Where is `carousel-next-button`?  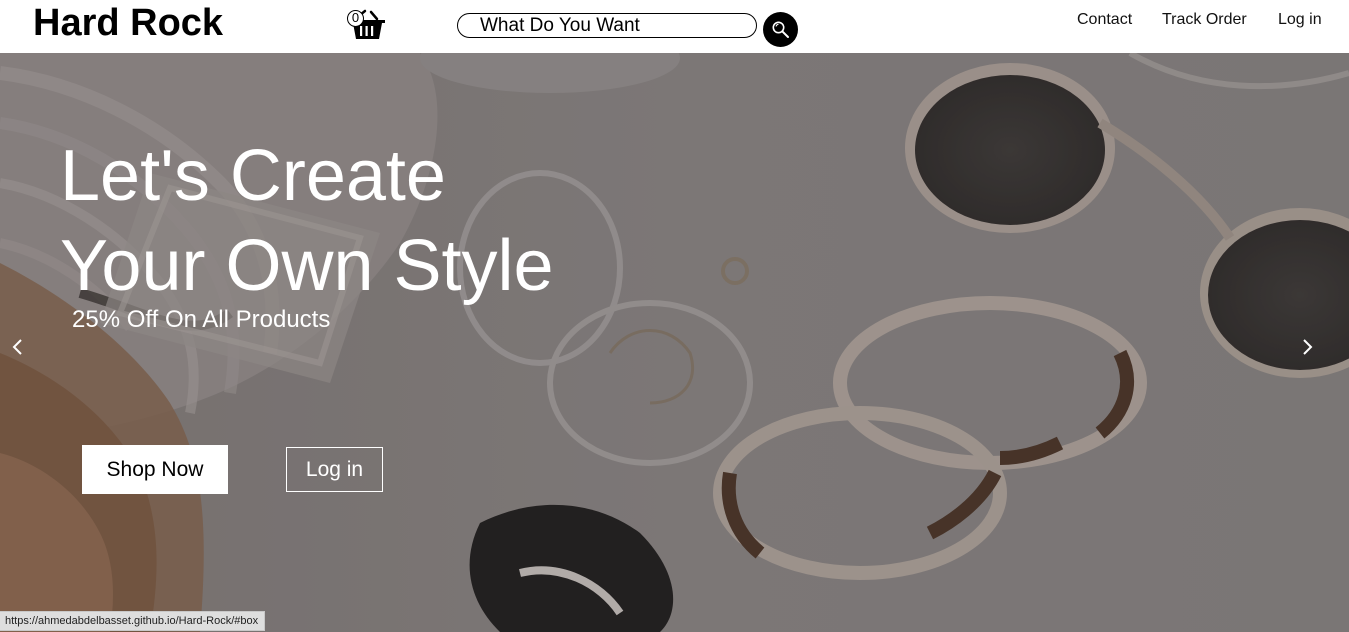
carousel-next-button is located at coordinates (1307, 347).